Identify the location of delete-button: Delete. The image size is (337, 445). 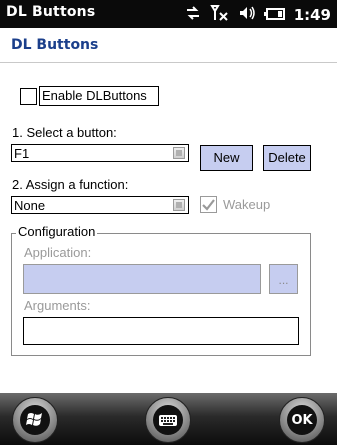
(287, 158).